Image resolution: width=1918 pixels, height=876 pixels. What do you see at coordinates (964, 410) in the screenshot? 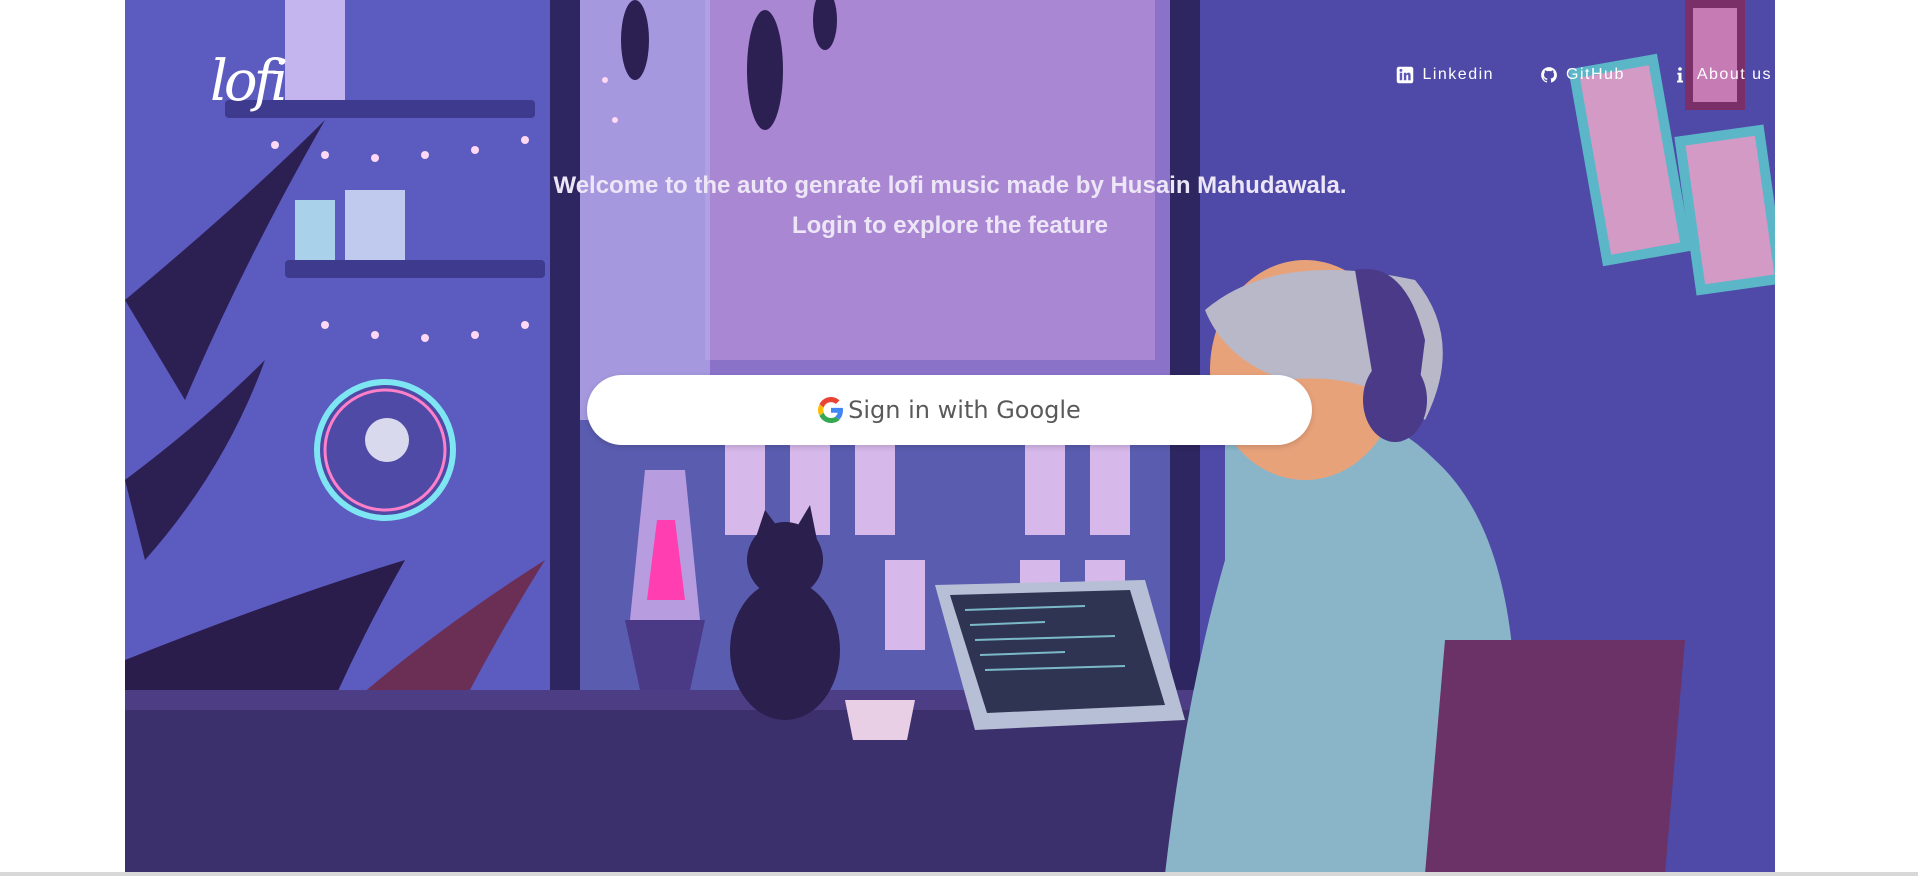
I see `google-signin-label: Sign in with Google` at bounding box center [964, 410].